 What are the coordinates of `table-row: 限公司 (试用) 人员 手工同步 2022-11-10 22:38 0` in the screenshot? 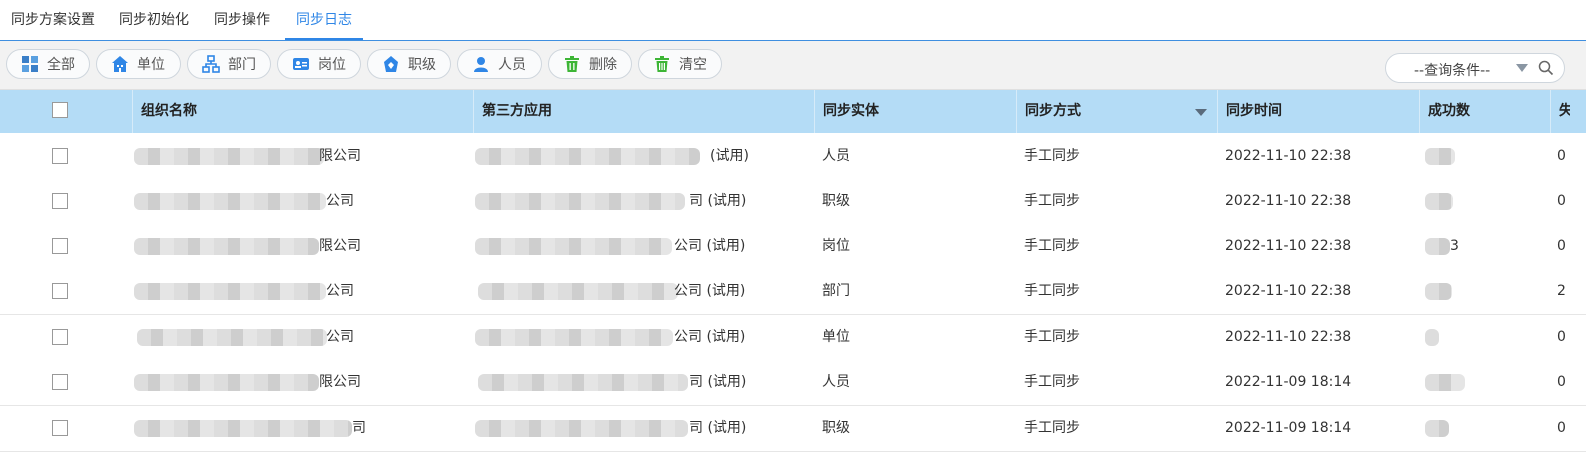 It's located at (793, 157).